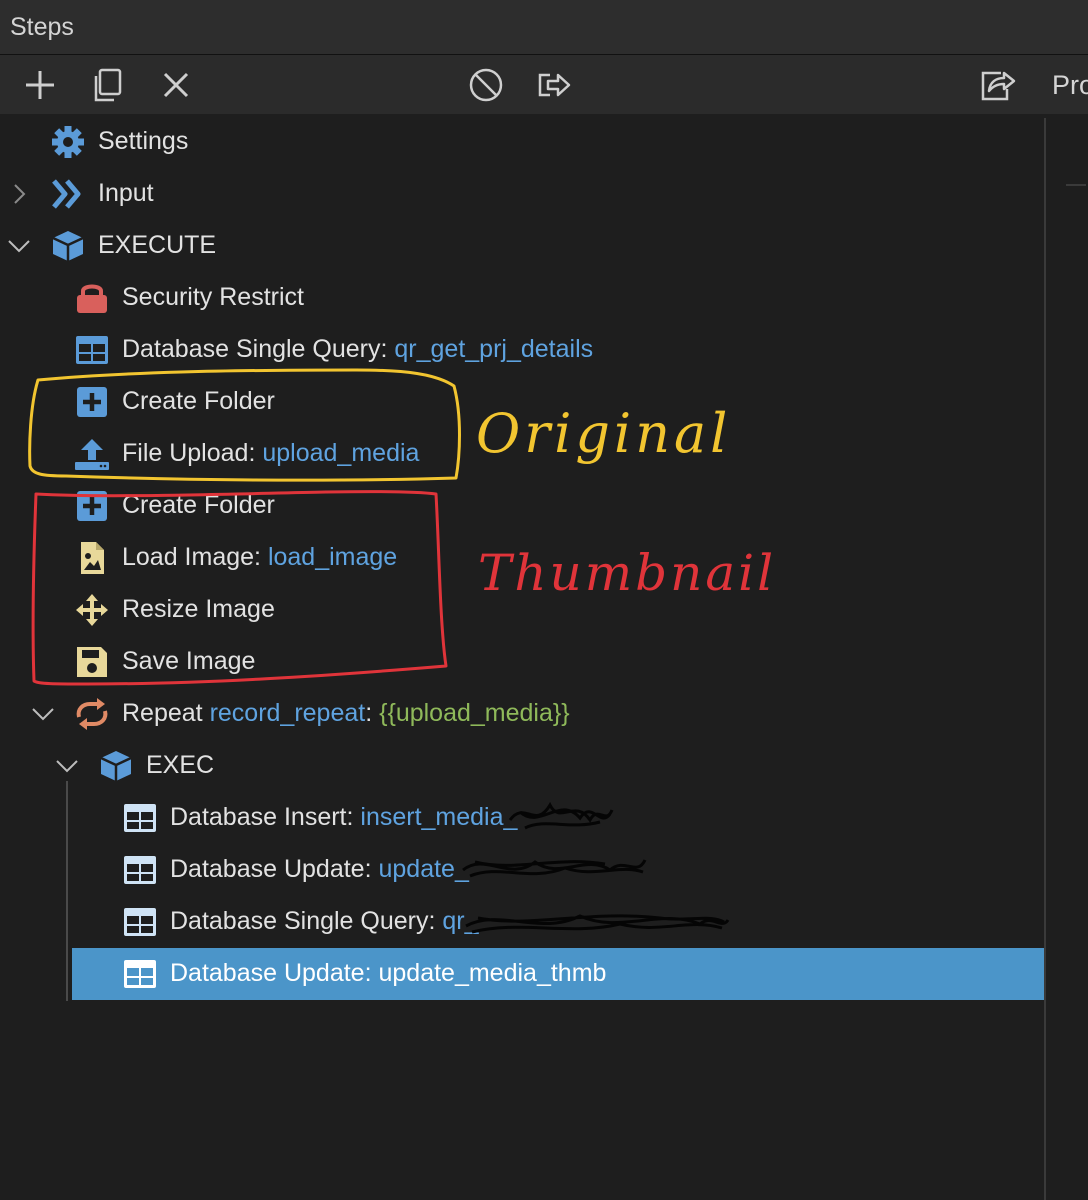 Image resolution: width=1088 pixels, height=1200 pixels. Describe the element at coordinates (460, 921) in the screenshot. I see `step-name: qr_` at that location.